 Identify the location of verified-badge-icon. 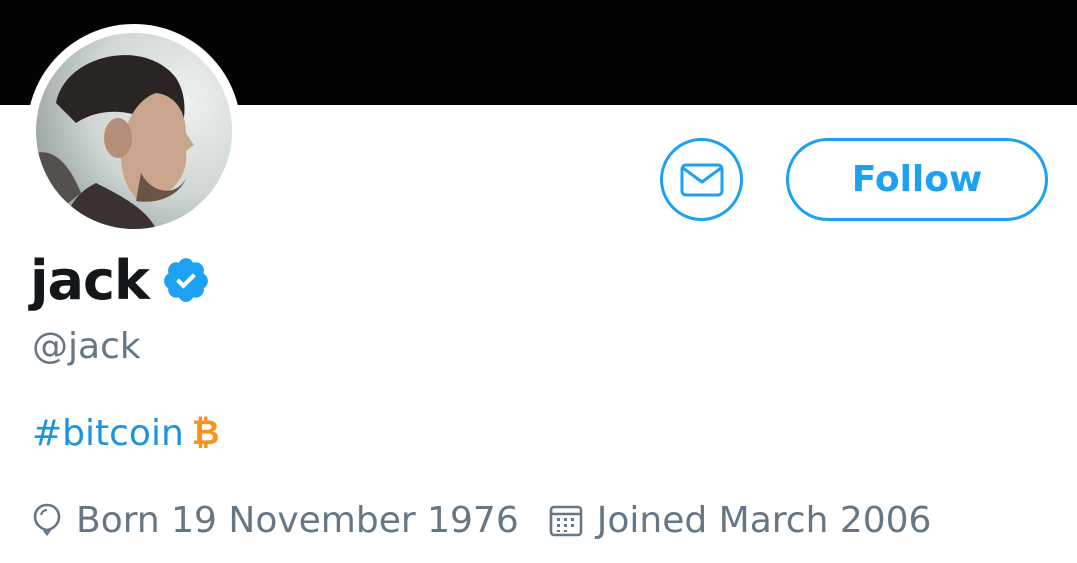
(185, 280).